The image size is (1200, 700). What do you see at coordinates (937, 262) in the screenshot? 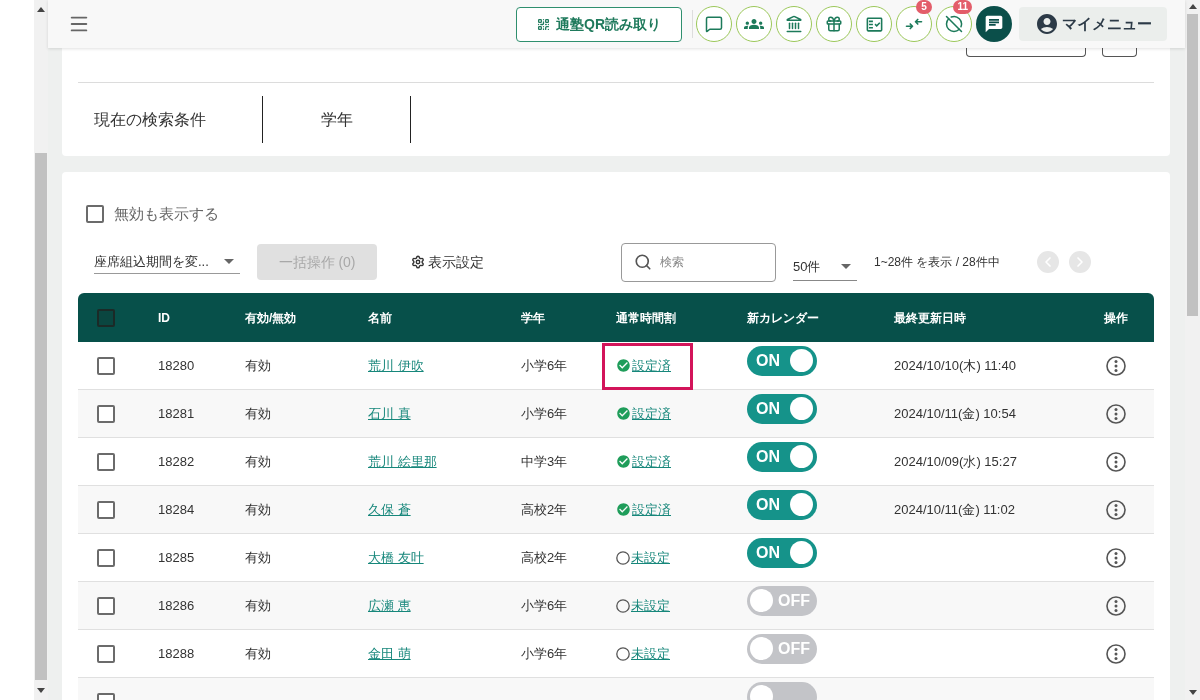
I see `range-text: 1~28件 を表示 / 28件中` at bounding box center [937, 262].